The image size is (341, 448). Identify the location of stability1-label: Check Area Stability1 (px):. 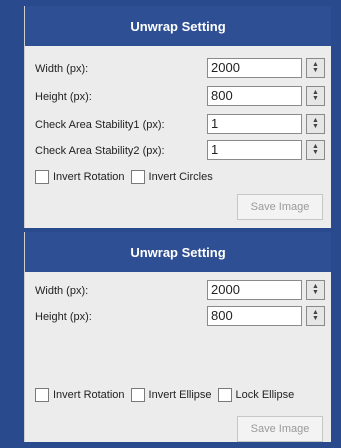
(100, 125).